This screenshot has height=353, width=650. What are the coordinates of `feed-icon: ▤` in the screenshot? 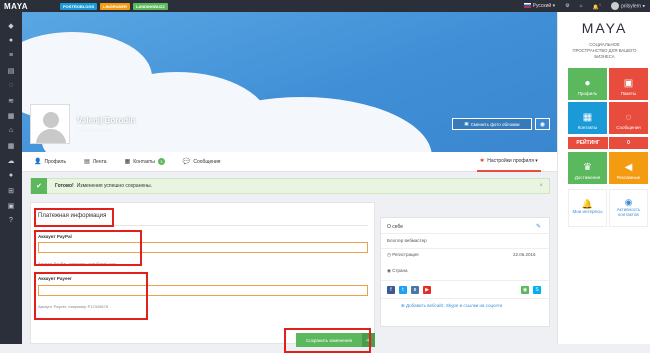 It's located at (87, 162).